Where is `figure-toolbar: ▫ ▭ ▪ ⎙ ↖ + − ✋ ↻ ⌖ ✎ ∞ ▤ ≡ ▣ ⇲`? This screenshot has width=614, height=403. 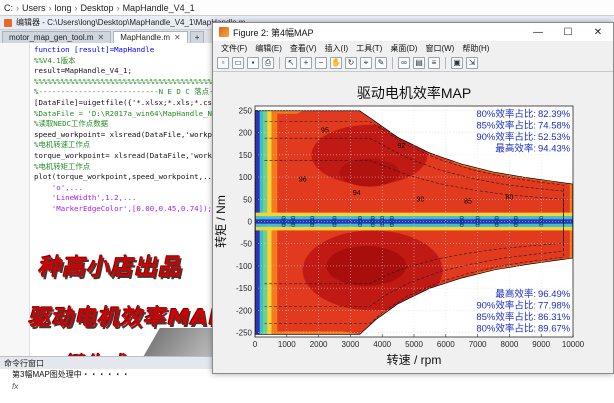
figure-toolbar: ▫ ▭ ▪ ⎙ ↖ + − ✋ ↻ ⌖ ✎ ∞ ▤ ≡ ▣ ⇲ is located at coordinates (413, 63).